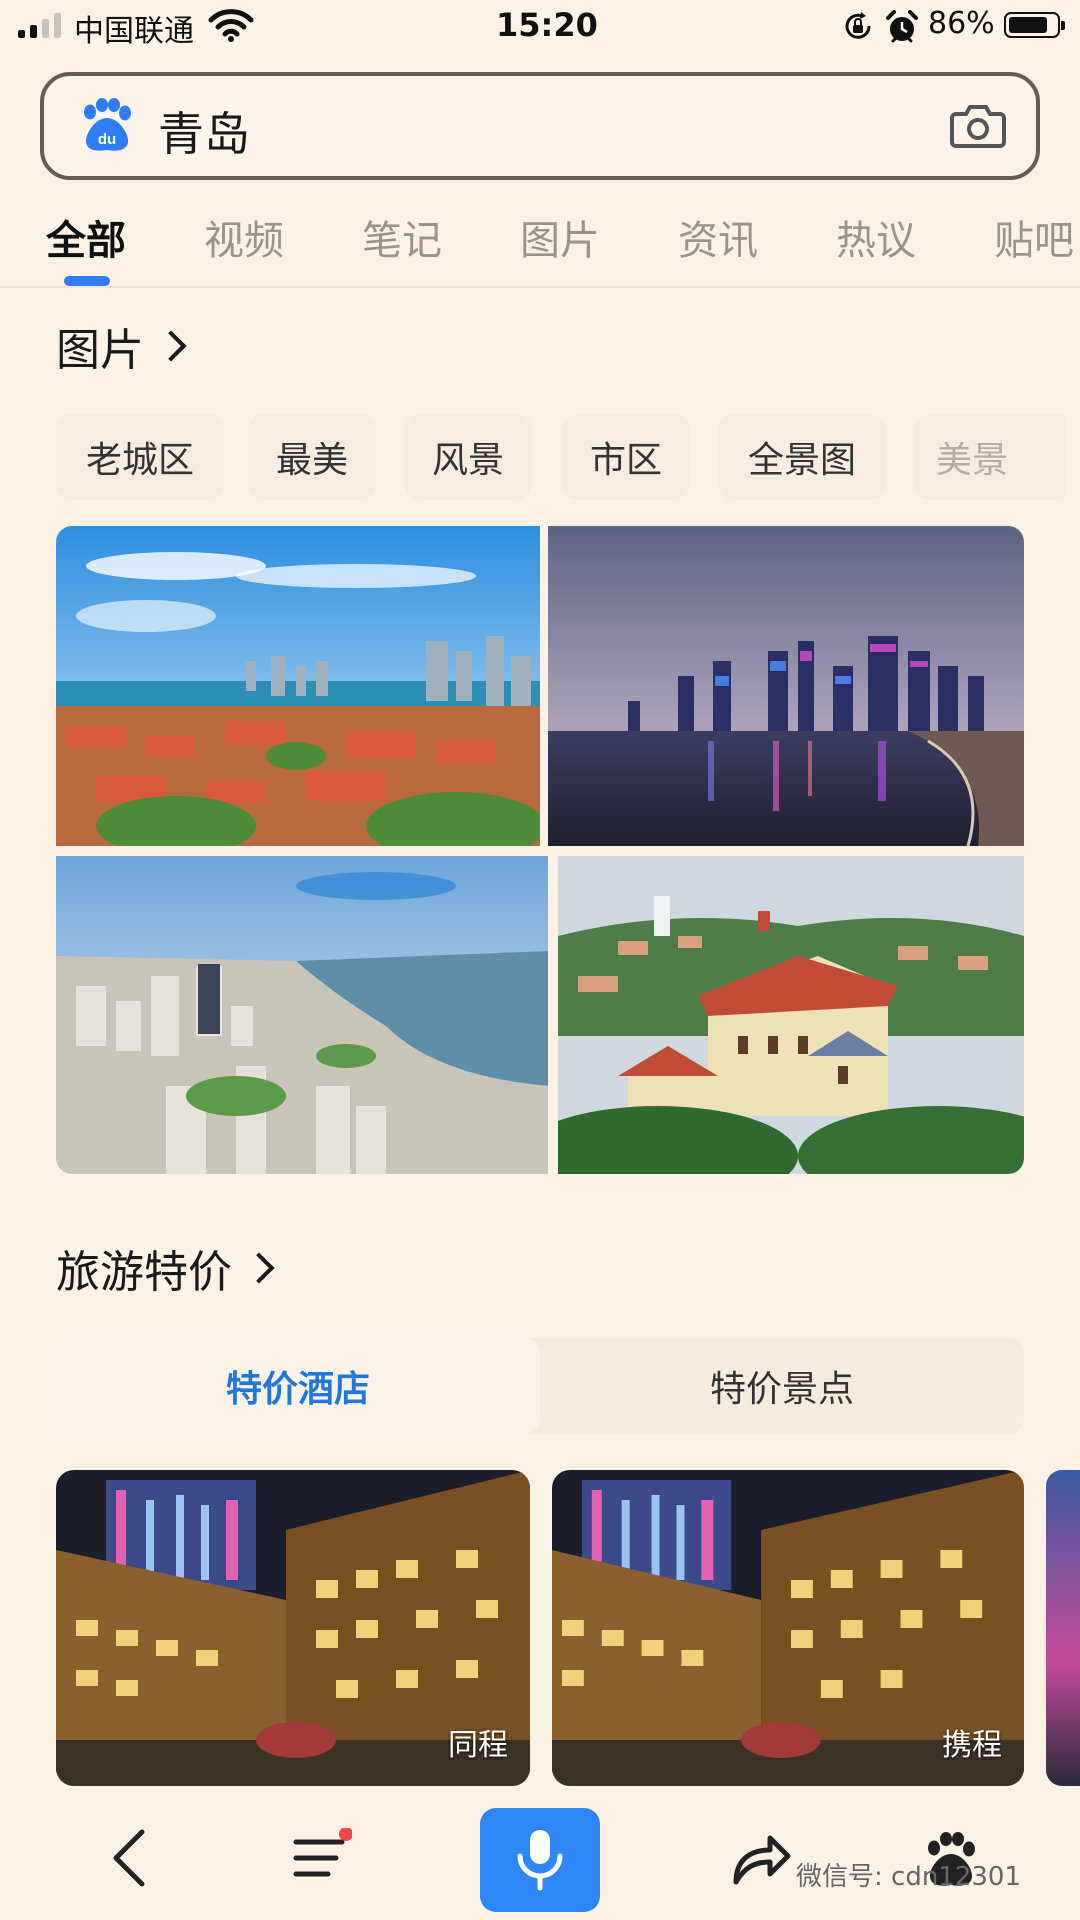  Describe the element at coordinates (902, 26) in the screenshot. I see `alarm-icon` at that location.